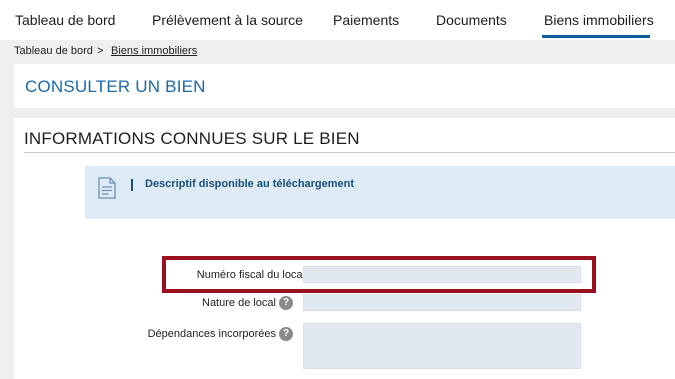 The image size is (675, 379). What do you see at coordinates (344, 86) in the screenshot?
I see `page-header-card: CONSULTER UN BIEN` at bounding box center [344, 86].